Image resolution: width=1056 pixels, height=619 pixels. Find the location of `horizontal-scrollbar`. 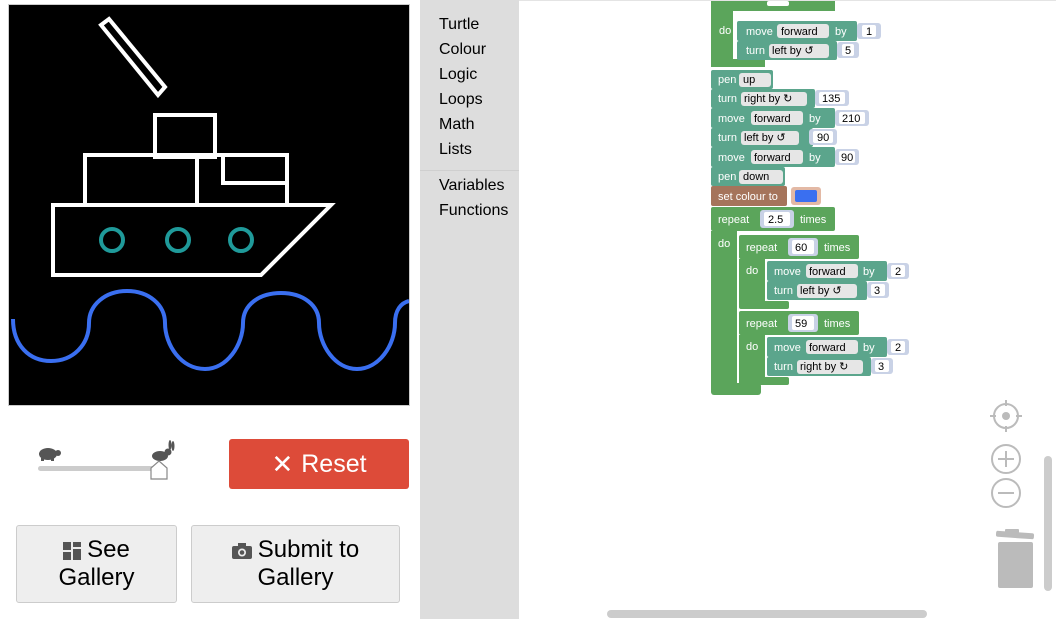

horizontal-scrollbar is located at coordinates (767, 614).